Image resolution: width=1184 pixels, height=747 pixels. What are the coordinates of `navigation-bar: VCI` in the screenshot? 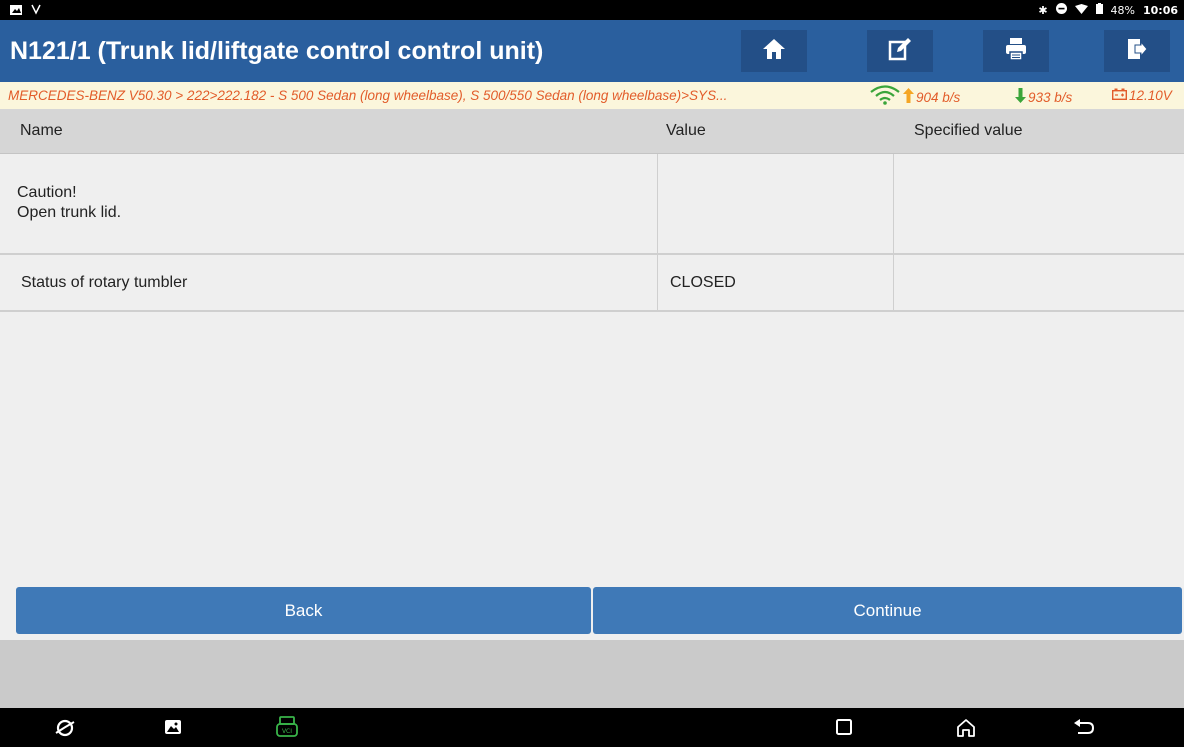 It's located at (592, 727).